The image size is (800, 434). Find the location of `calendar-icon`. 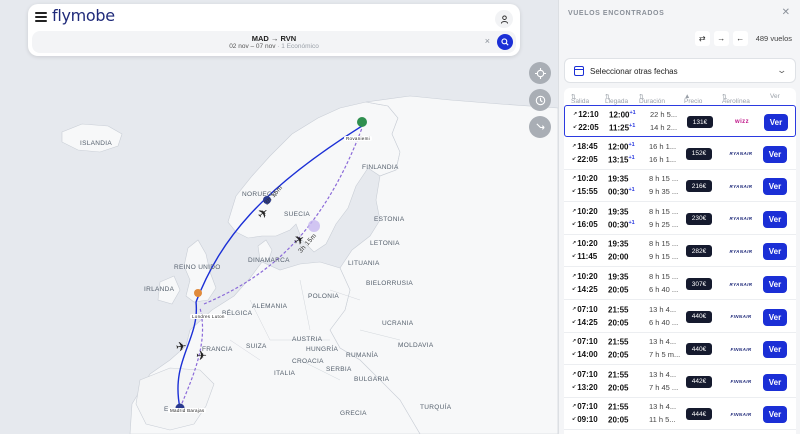

calendar-icon is located at coordinates (579, 71).